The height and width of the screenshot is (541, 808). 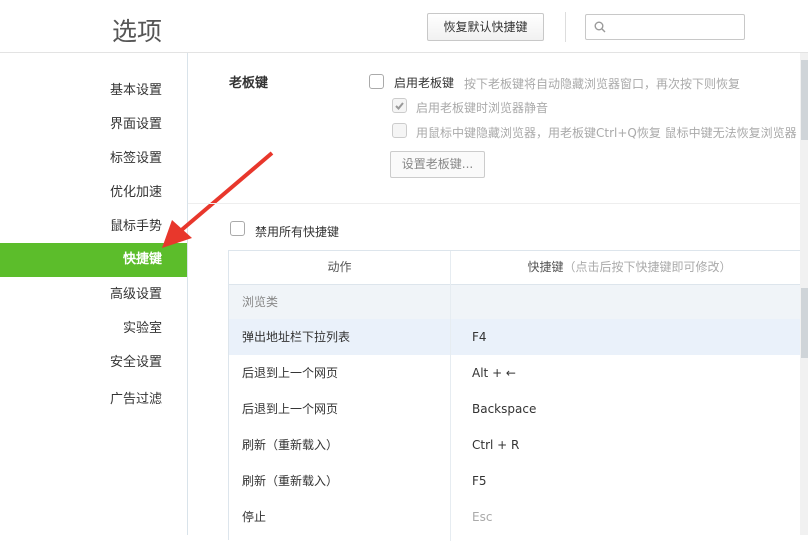 I want to click on shortcut-cell: Alt + ←, so click(x=494, y=373).